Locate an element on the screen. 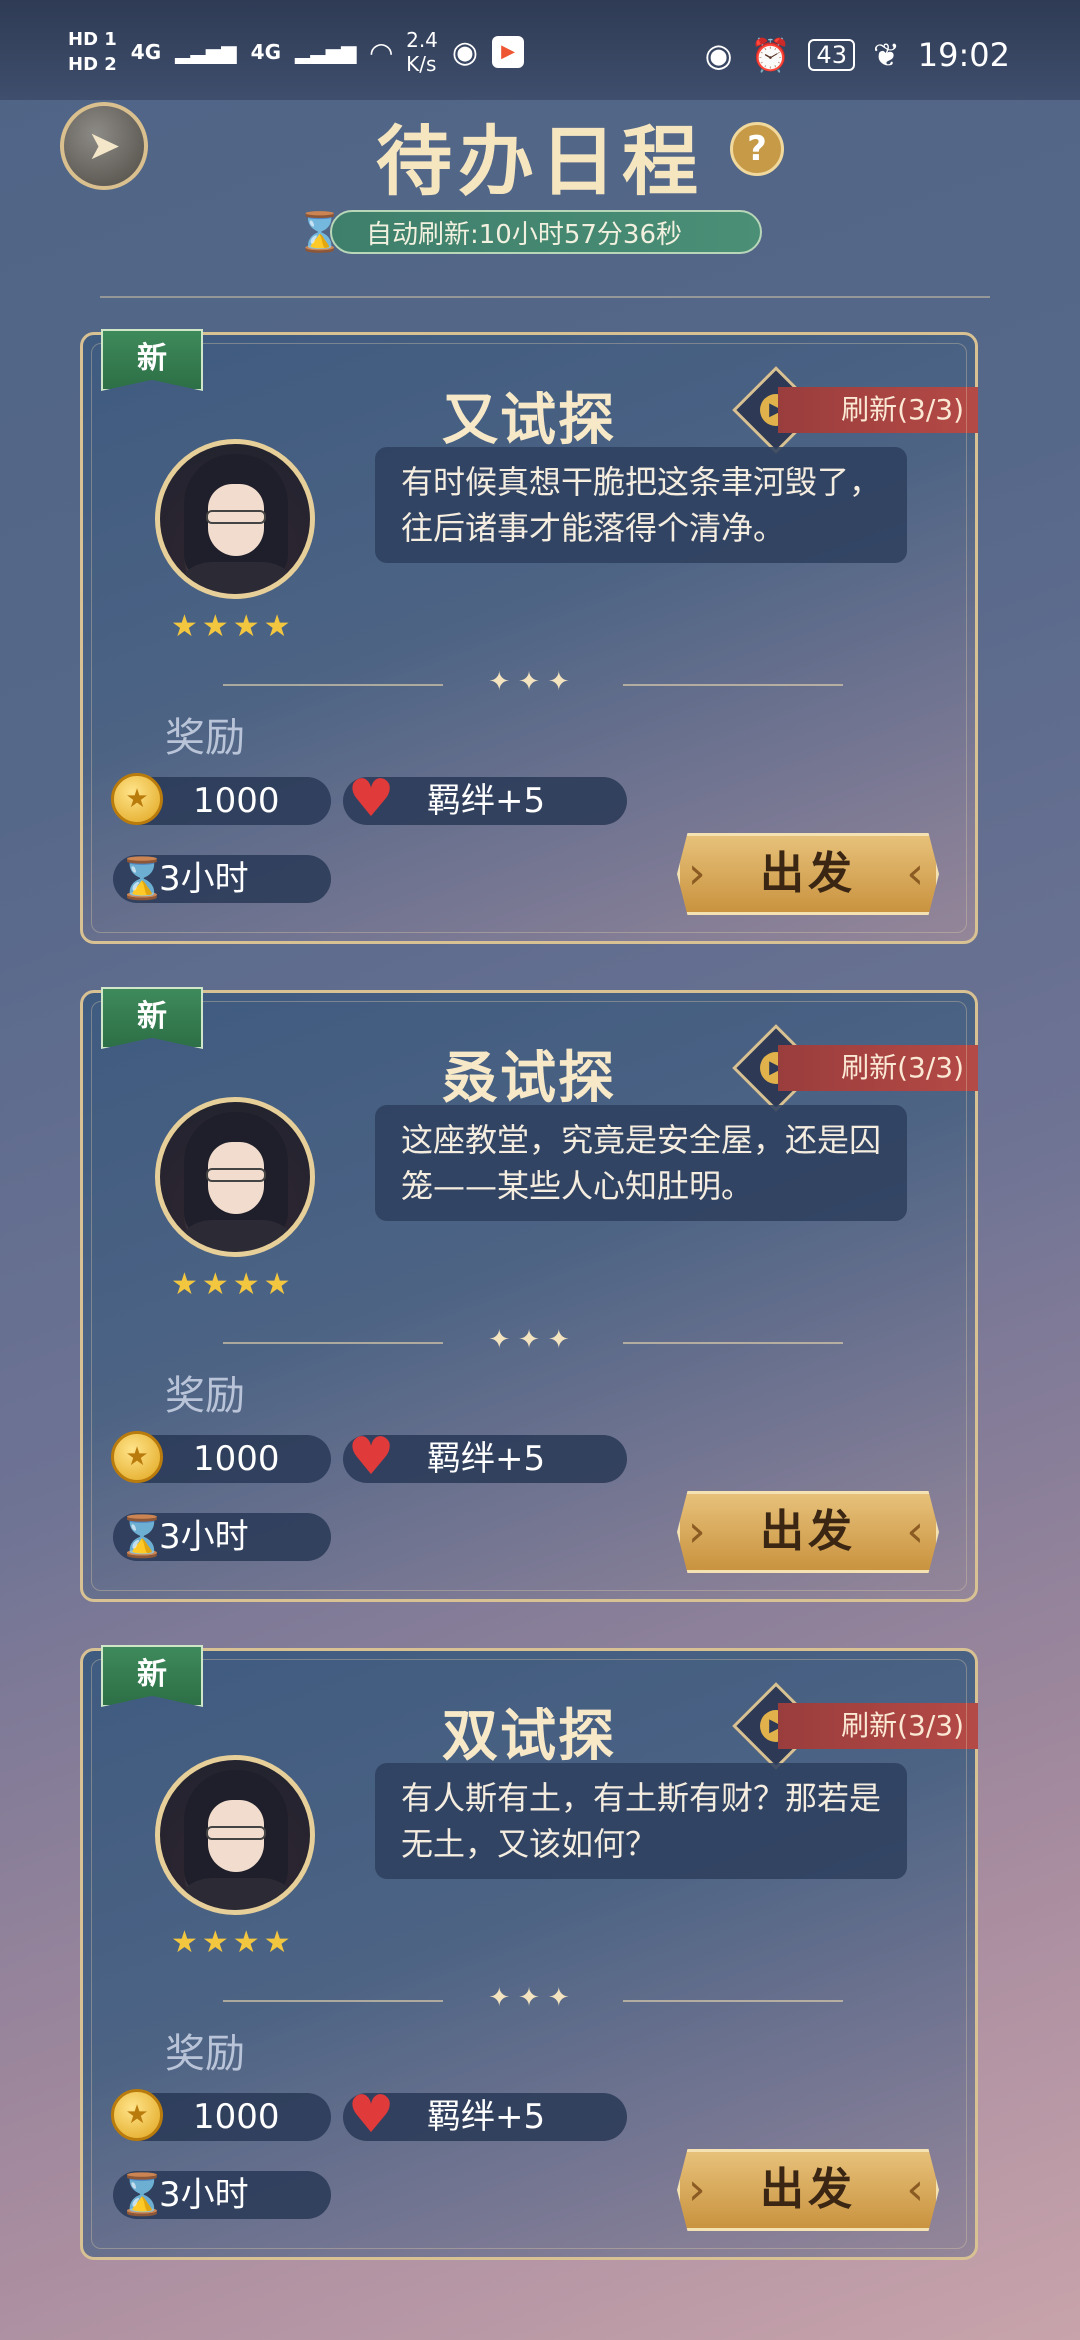  wifi-icon: ◠ is located at coordinates (381, 52).